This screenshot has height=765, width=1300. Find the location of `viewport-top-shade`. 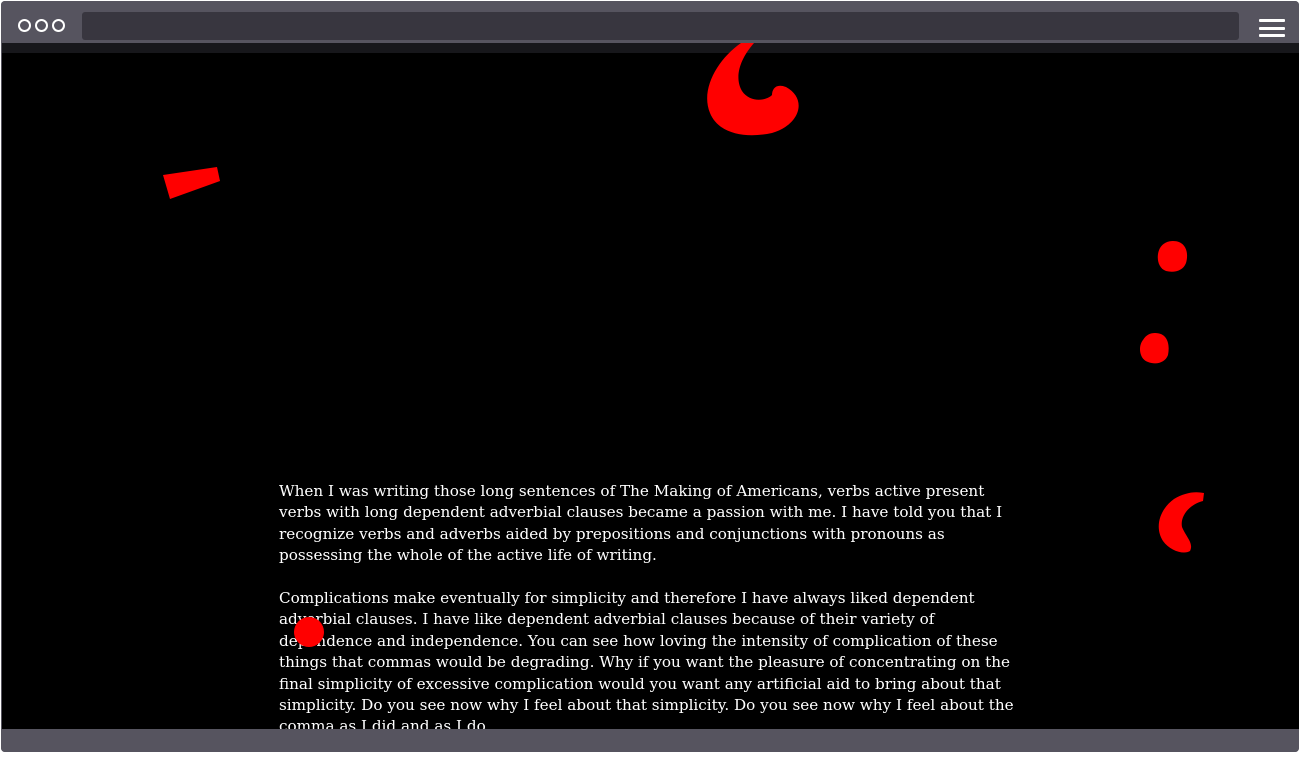

viewport-top-shade is located at coordinates (650, 48).